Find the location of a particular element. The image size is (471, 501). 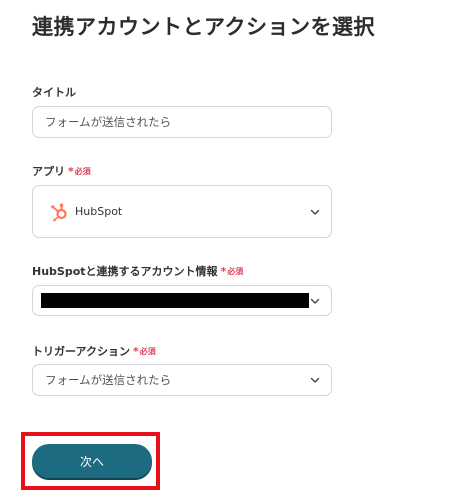

trigger-field-label: トリガーアクション * 必須 is located at coordinates (94, 351).